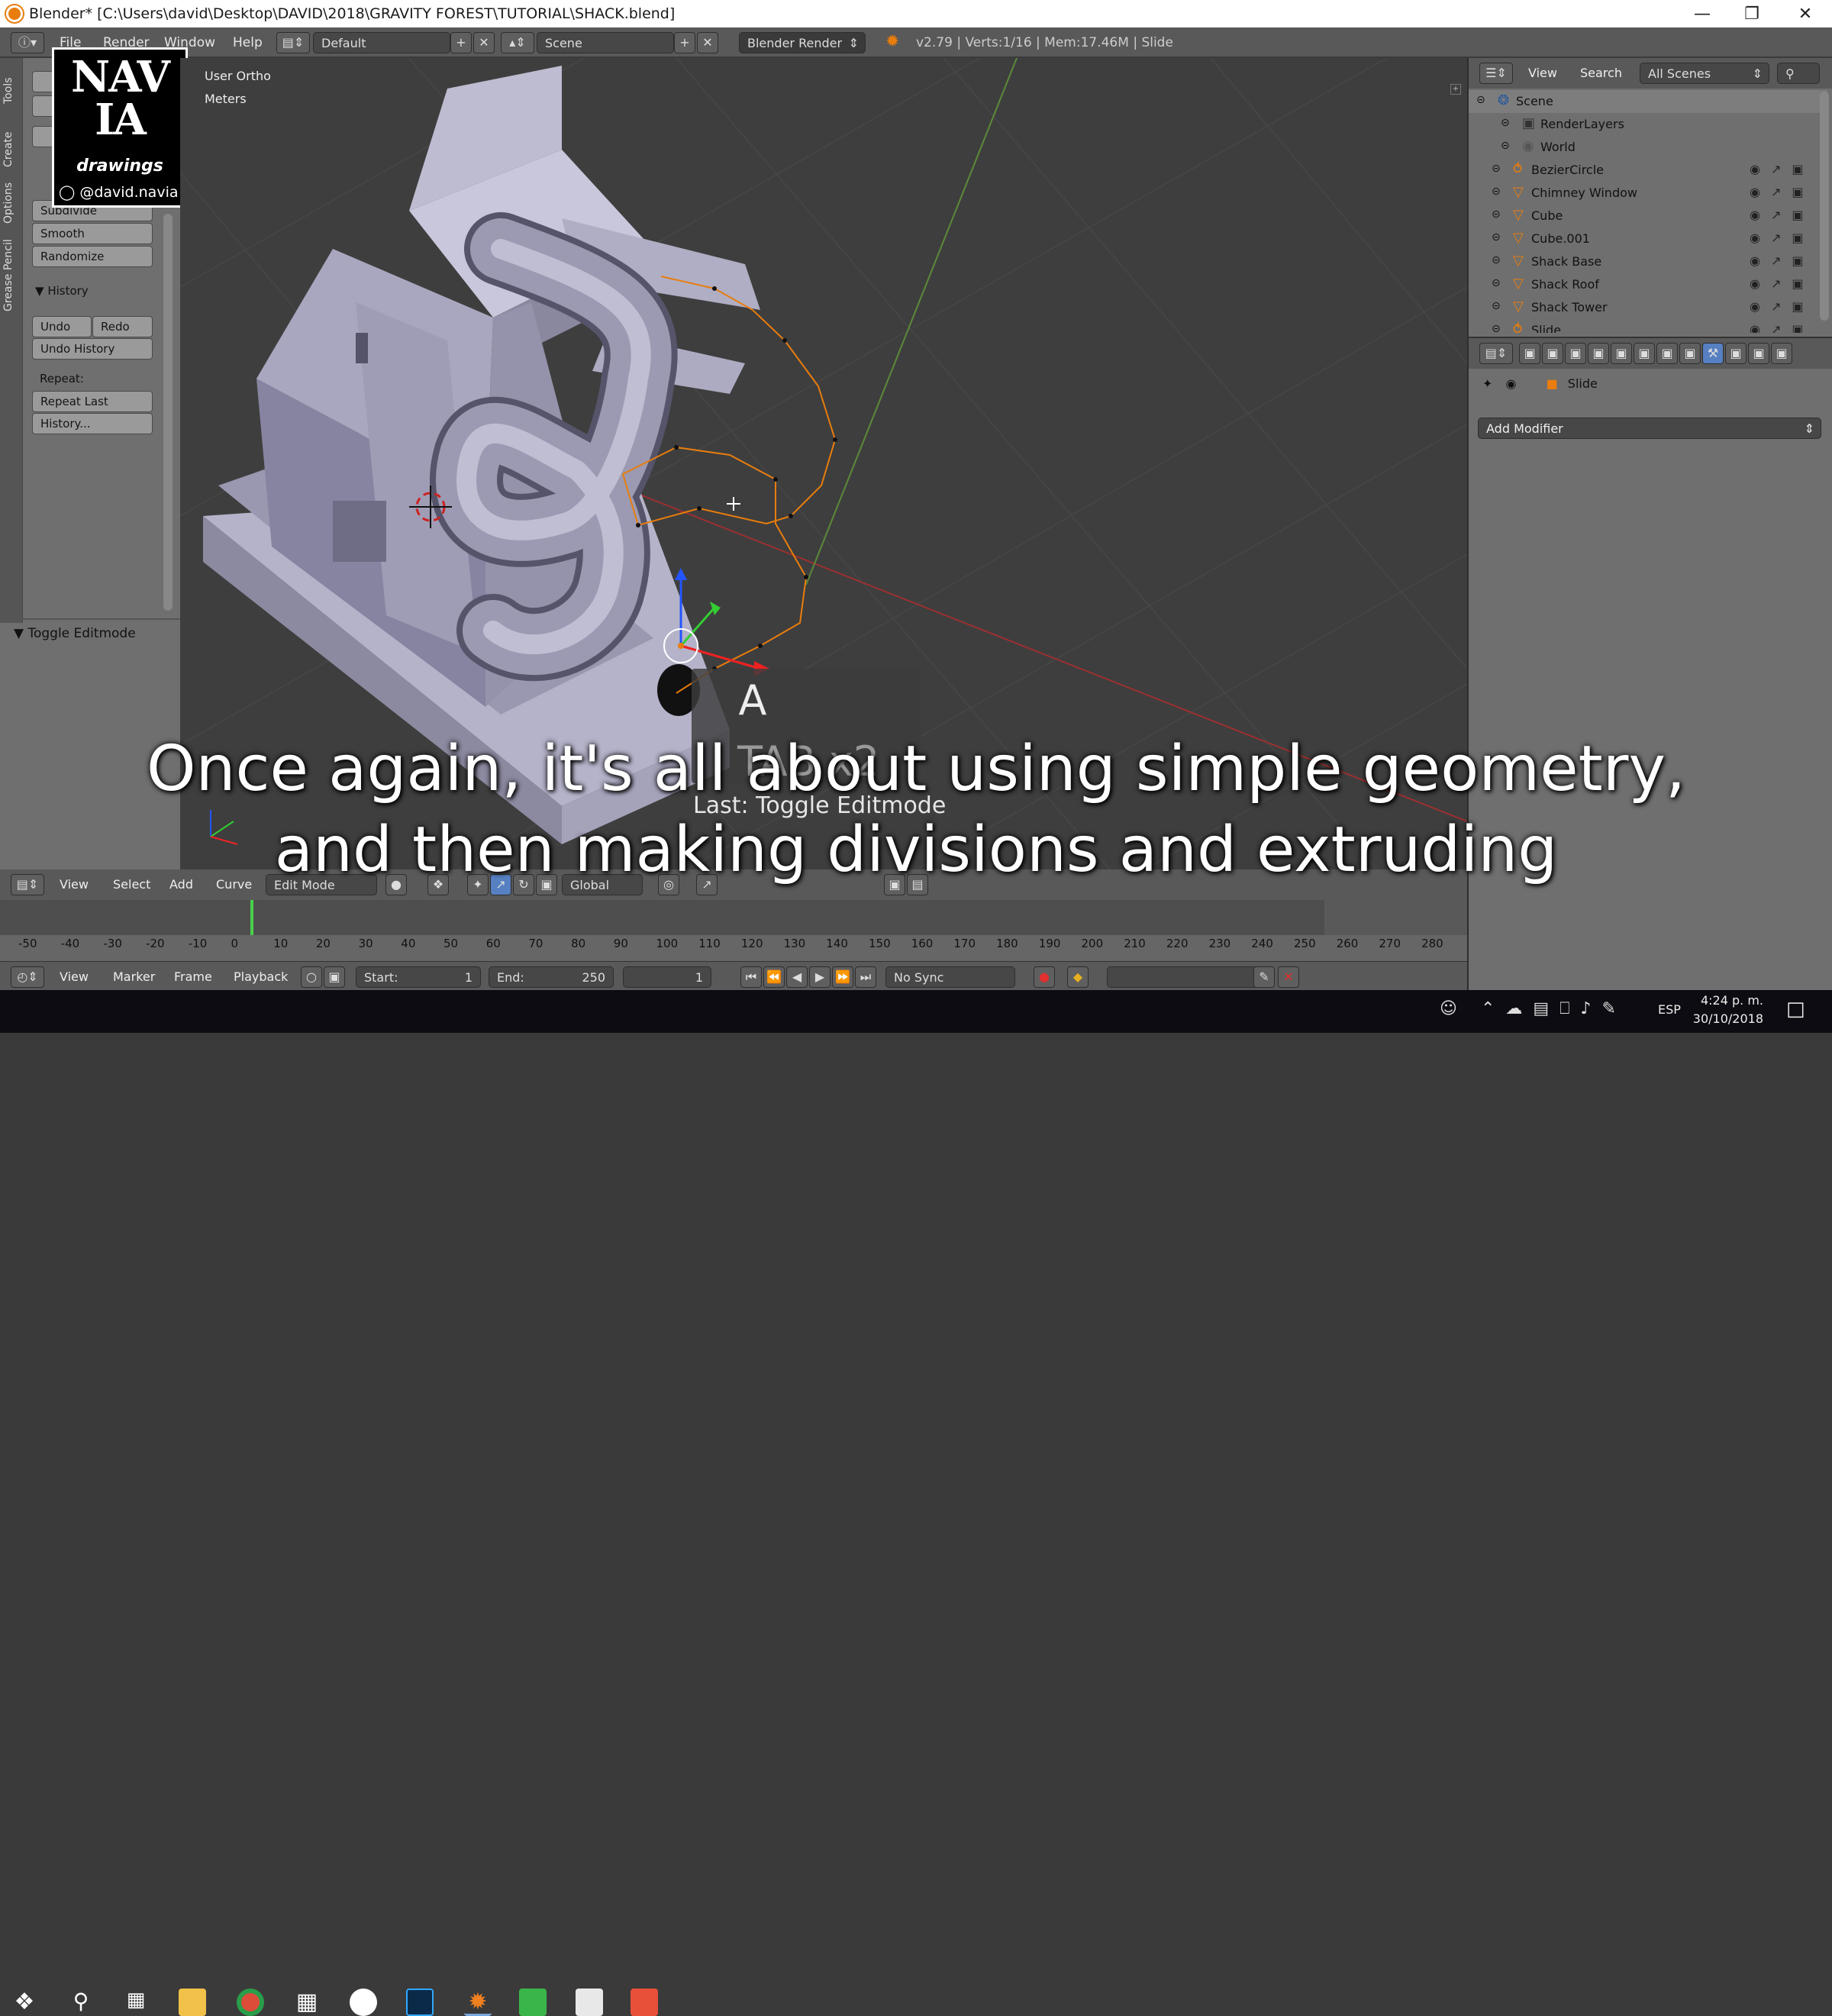  I want to click on operator-panel-header: ▼ Toggle Editmode, so click(75, 633).